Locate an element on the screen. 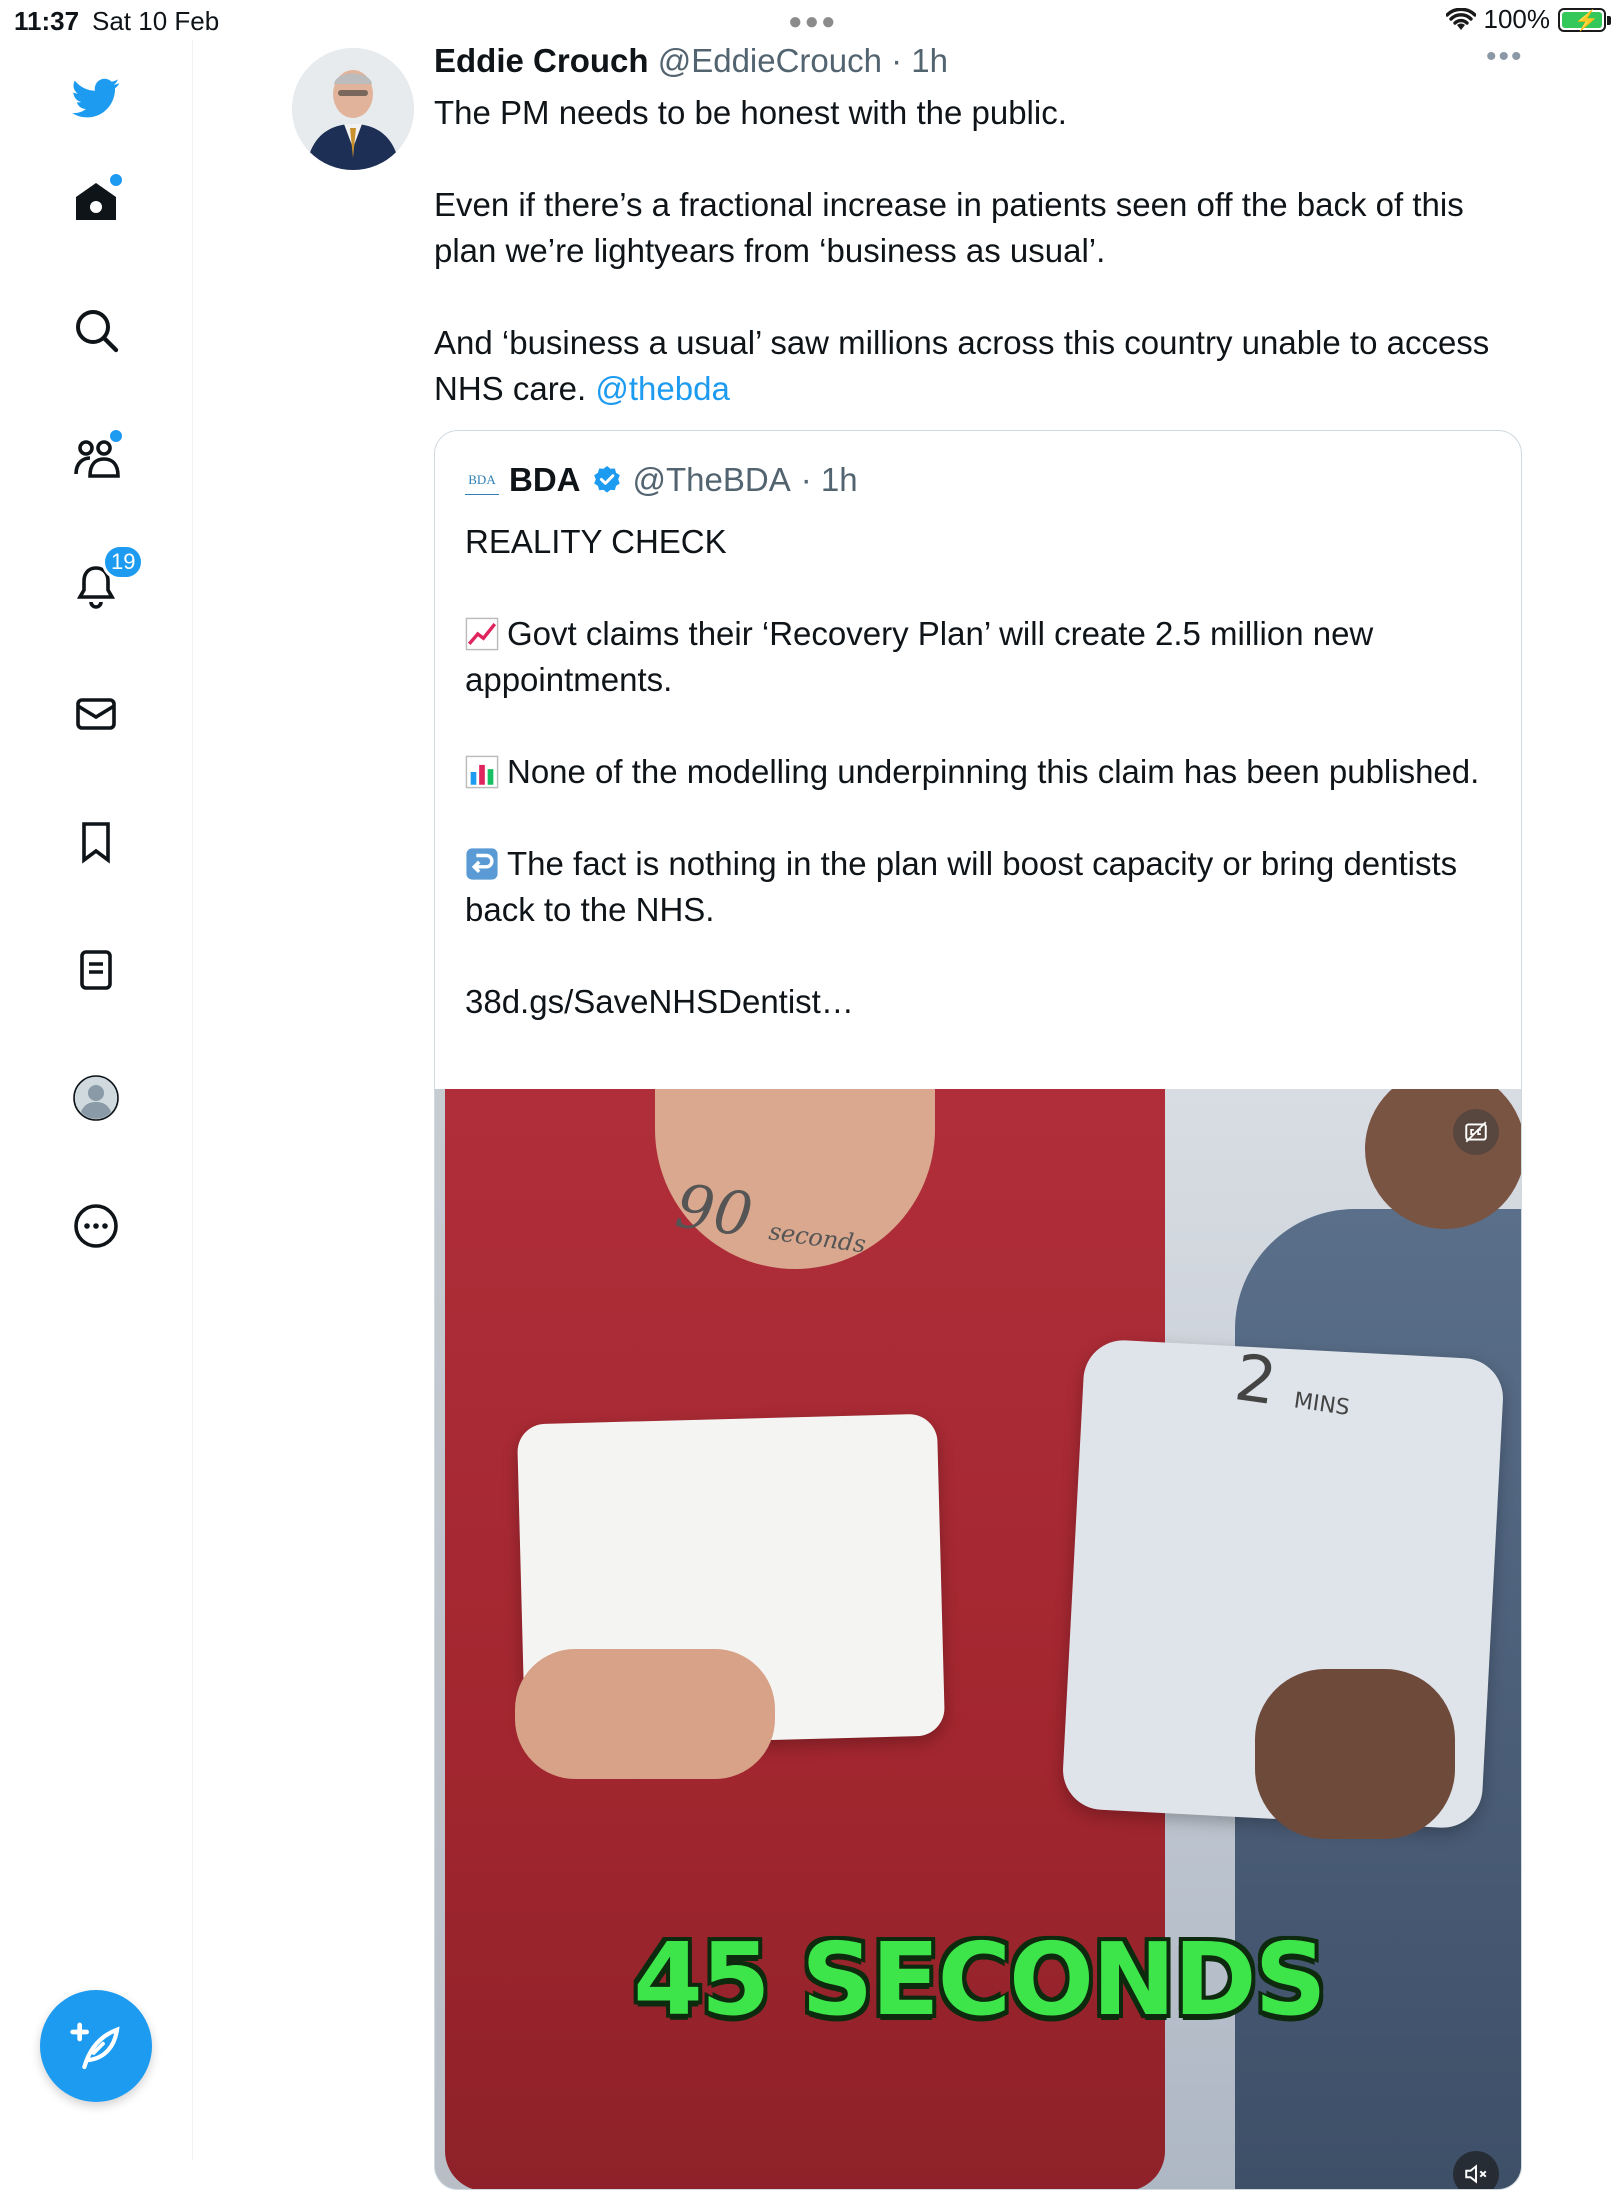  tweet-time: · 1h is located at coordinates (915, 60).